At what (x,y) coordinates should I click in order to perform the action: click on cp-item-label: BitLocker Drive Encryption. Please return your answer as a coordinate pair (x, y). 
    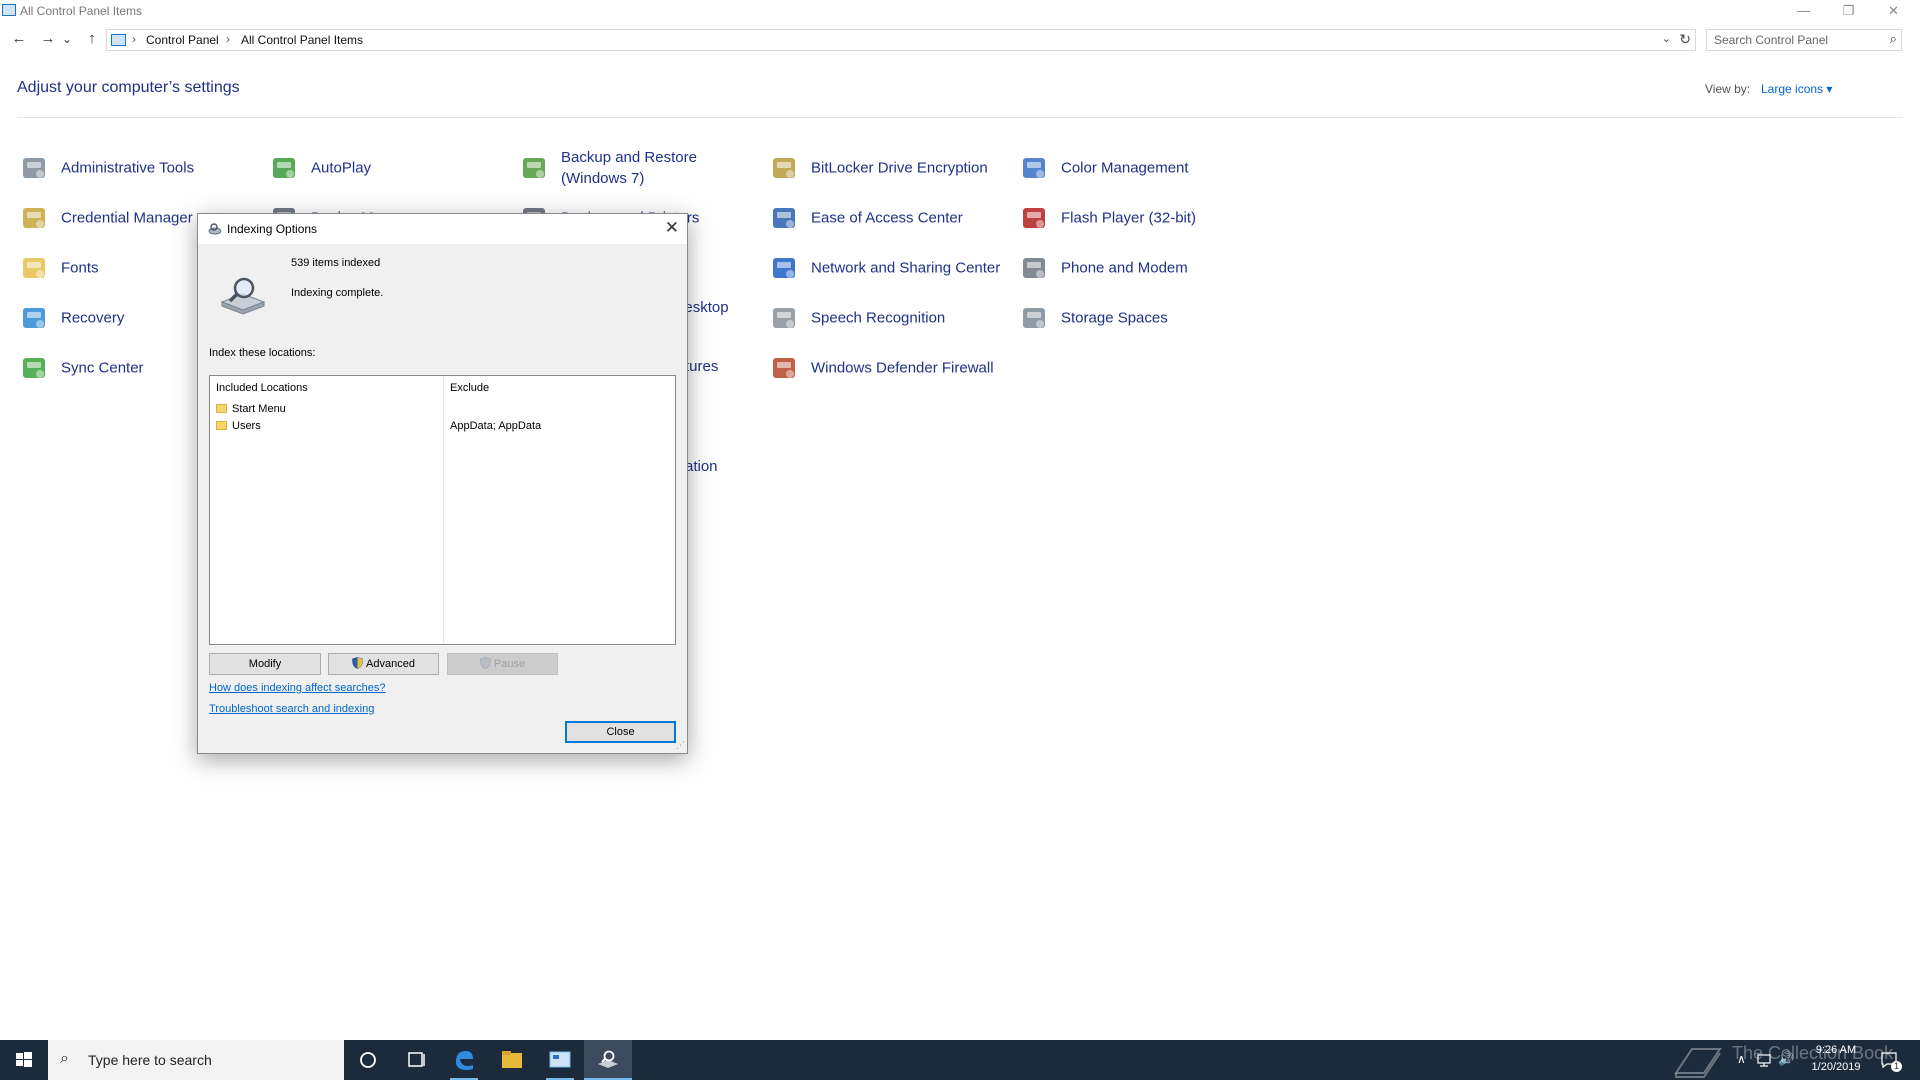
    Looking at the image, I should click on (899, 168).